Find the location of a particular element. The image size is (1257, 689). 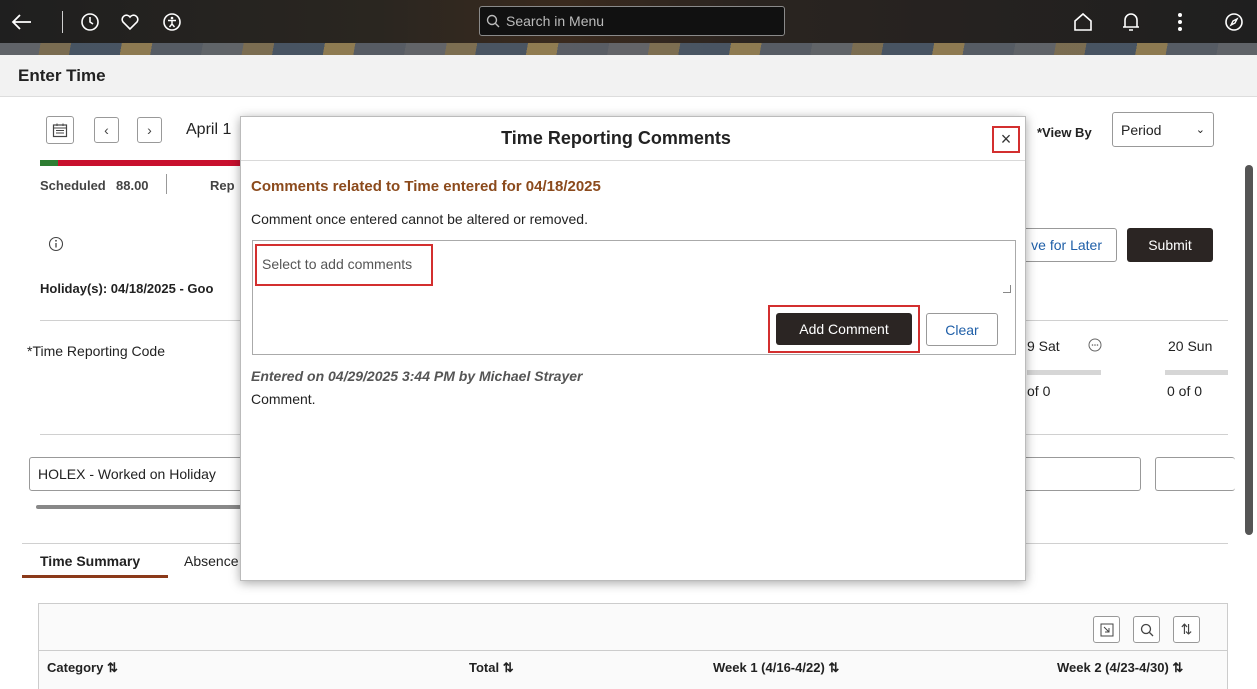

add-comment-button: Add Comment is located at coordinates (844, 329).